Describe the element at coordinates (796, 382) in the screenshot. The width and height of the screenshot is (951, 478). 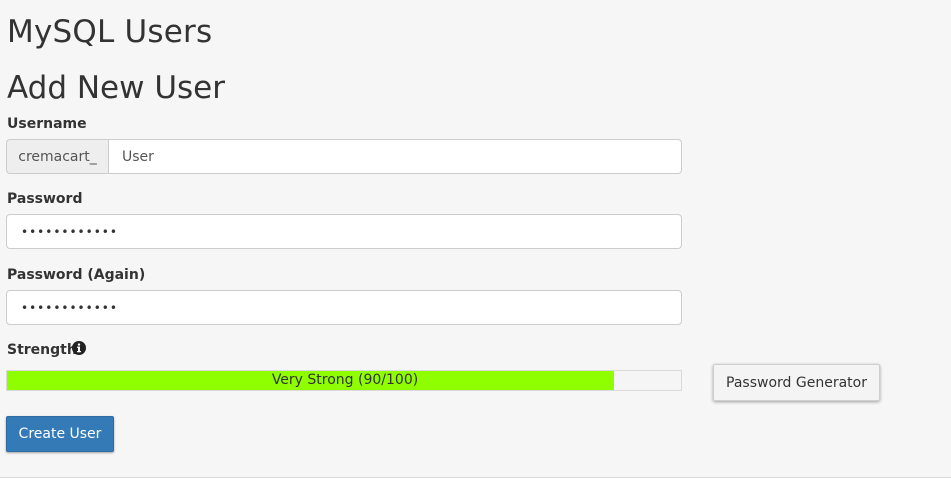
I see `password-generator-button: Password Generator` at that location.